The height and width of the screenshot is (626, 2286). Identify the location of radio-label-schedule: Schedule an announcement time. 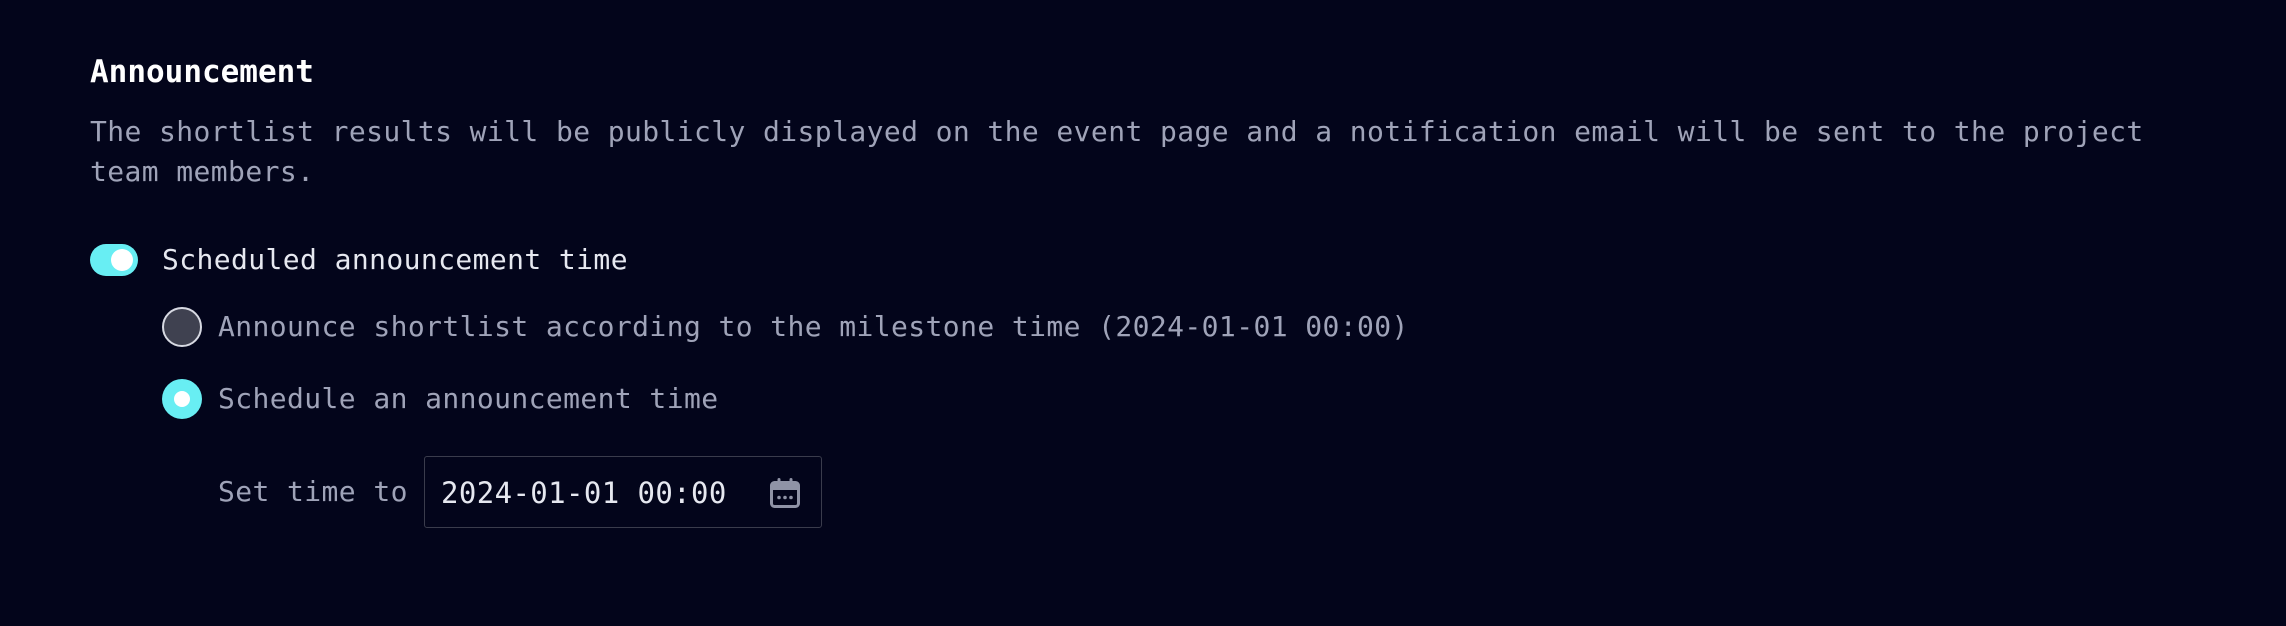
(468, 398).